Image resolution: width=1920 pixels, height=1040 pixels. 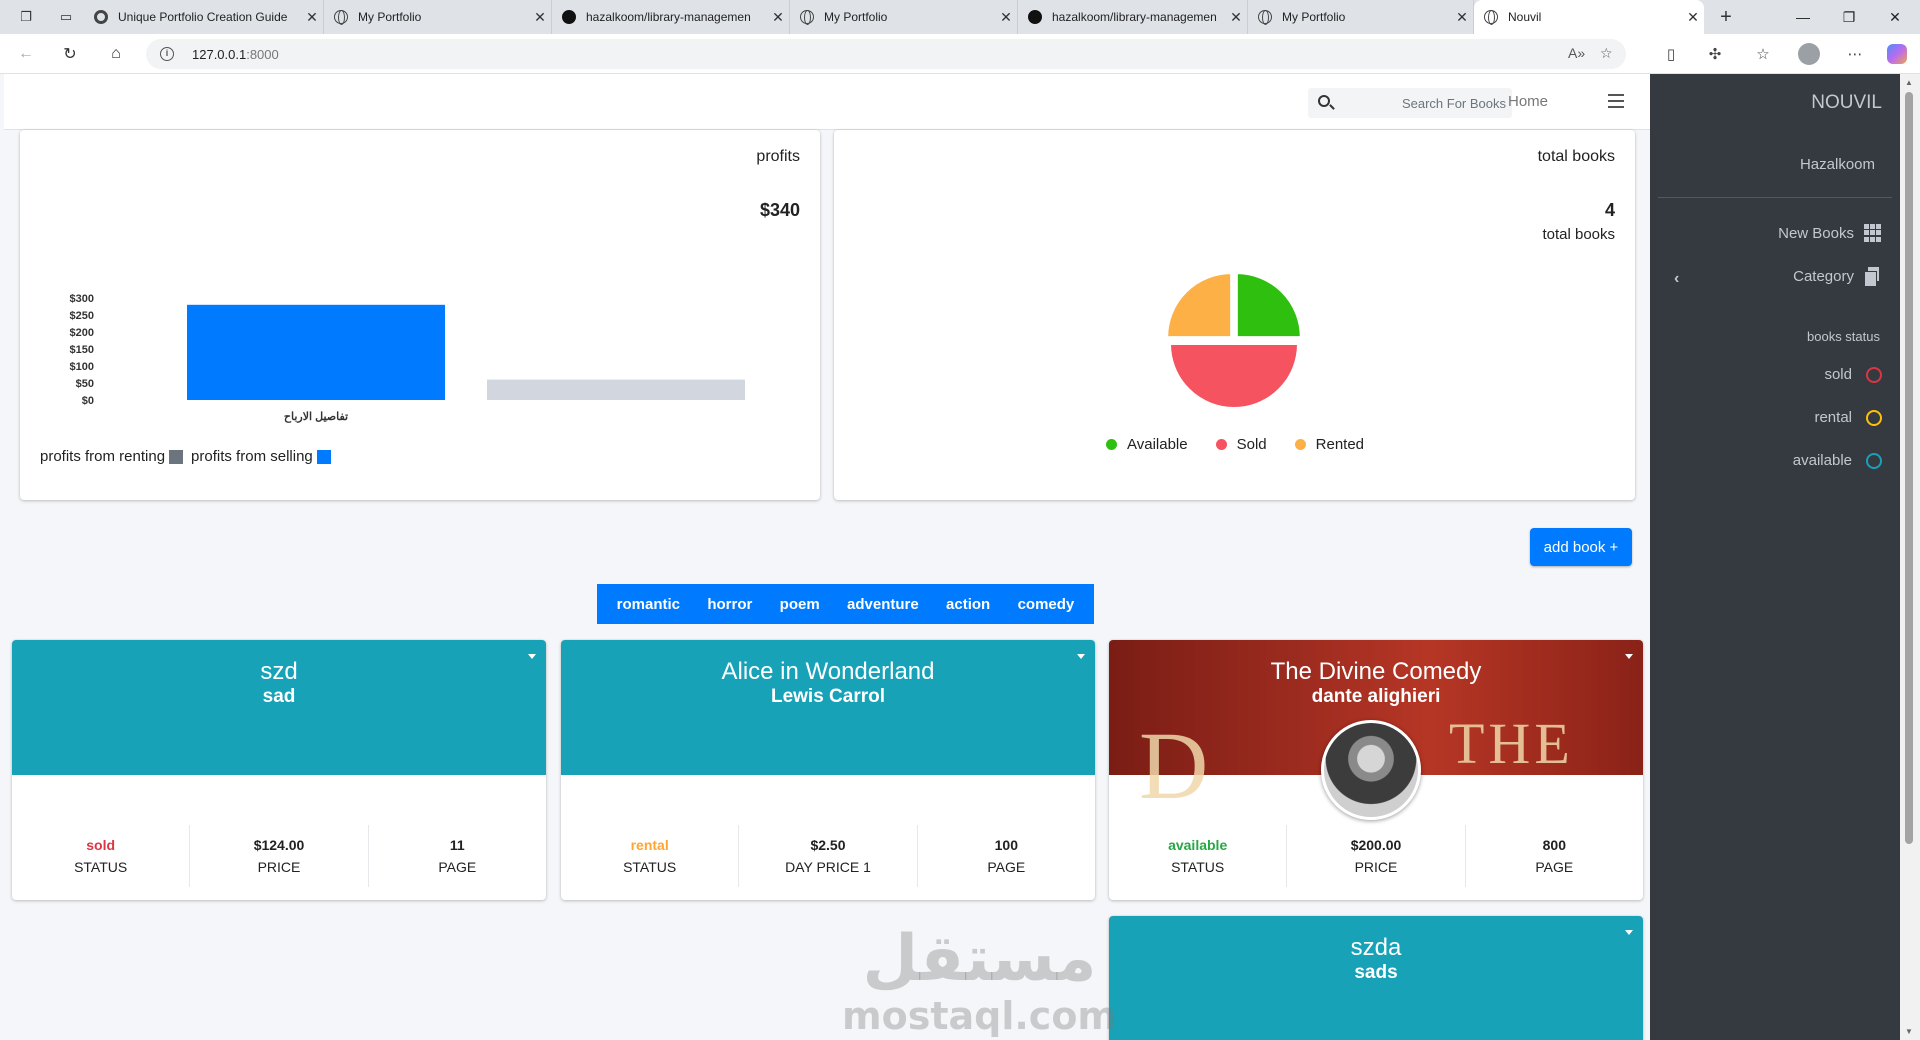 What do you see at coordinates (1848, 417) in the screenshot?
I see `sidebar-item-rental: rental` at bounding box center [1848, 417].